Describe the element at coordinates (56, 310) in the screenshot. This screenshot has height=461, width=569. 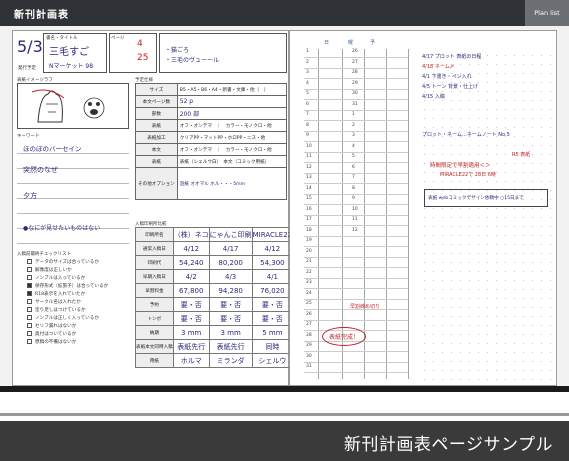
I see `checklist-item: 塗り足しはつけているか` at that location.